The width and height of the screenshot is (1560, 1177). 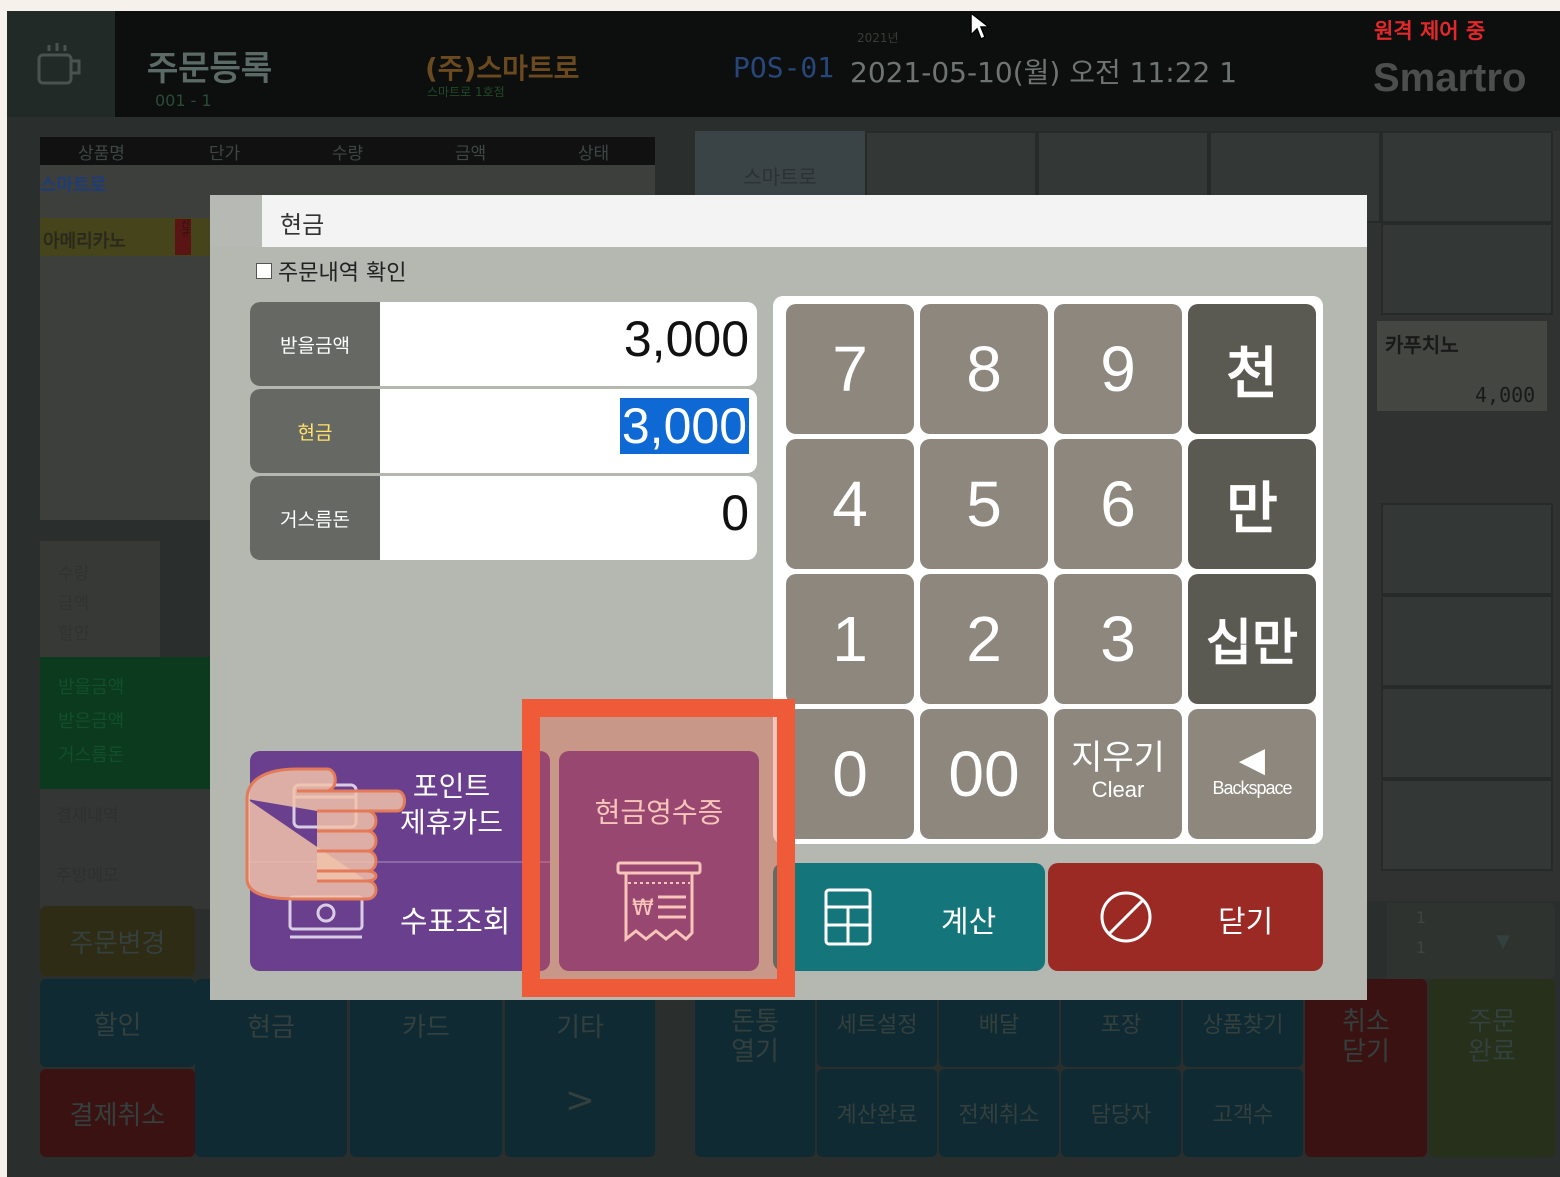 What do you see at coordinates (1044, 72) in the screenshot?
I see `date-time: 2021-05-10(월) 오전 11:22 1` at bounding box center [1044, 72].